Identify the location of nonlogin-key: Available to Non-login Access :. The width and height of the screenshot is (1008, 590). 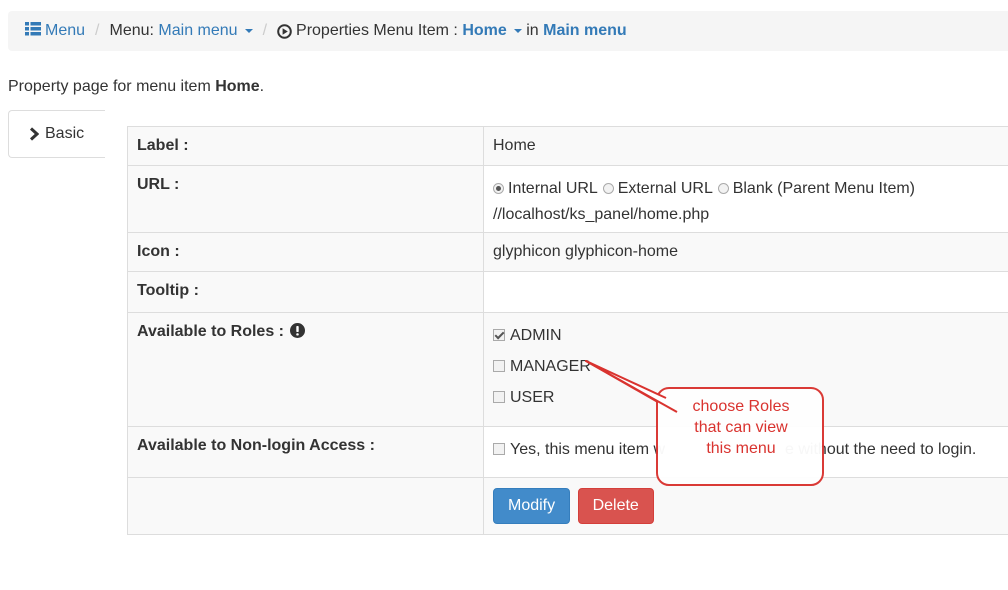
(305, 452).